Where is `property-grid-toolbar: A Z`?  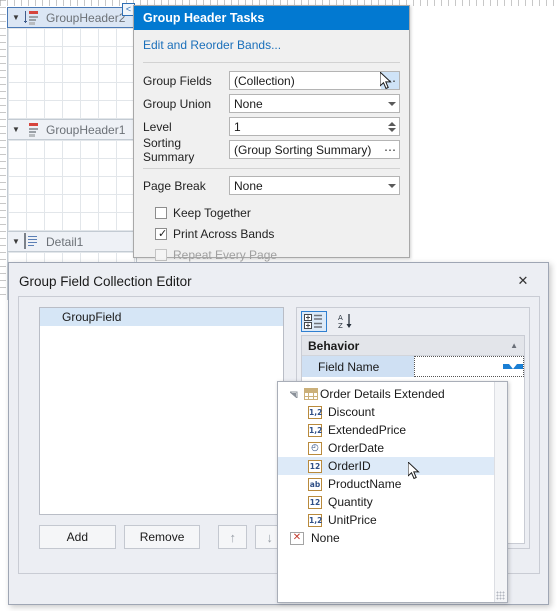 property-grid-toolbar: A Z is located at coordinates (413, 321).